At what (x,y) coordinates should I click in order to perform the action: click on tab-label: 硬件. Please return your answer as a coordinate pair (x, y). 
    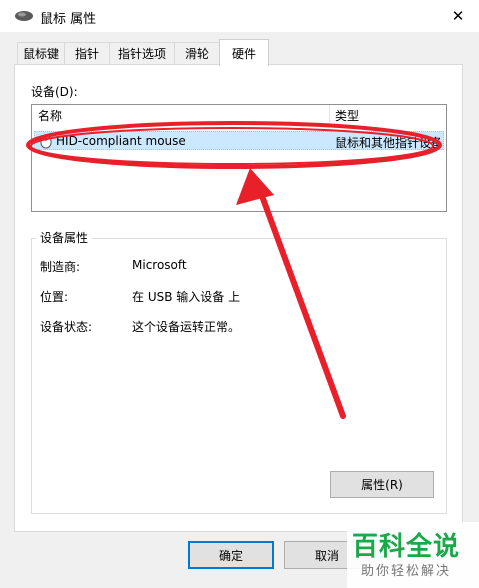
    Looking at the image, I should click on (243, 53).